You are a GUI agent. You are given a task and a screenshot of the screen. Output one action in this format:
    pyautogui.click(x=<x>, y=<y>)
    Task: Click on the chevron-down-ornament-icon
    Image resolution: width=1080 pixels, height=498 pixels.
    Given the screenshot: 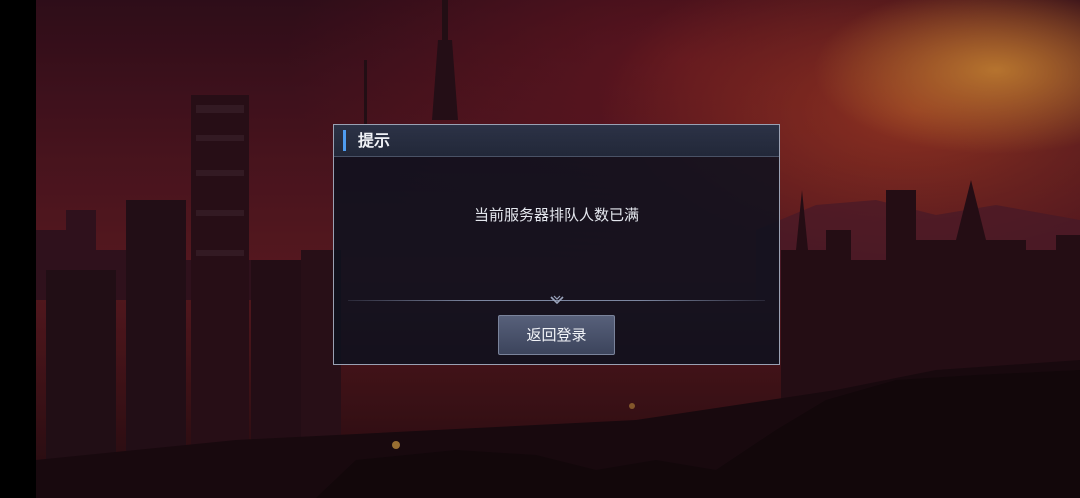 What is the action you would take?
    pyautogui.click(x=557, y=300)
    